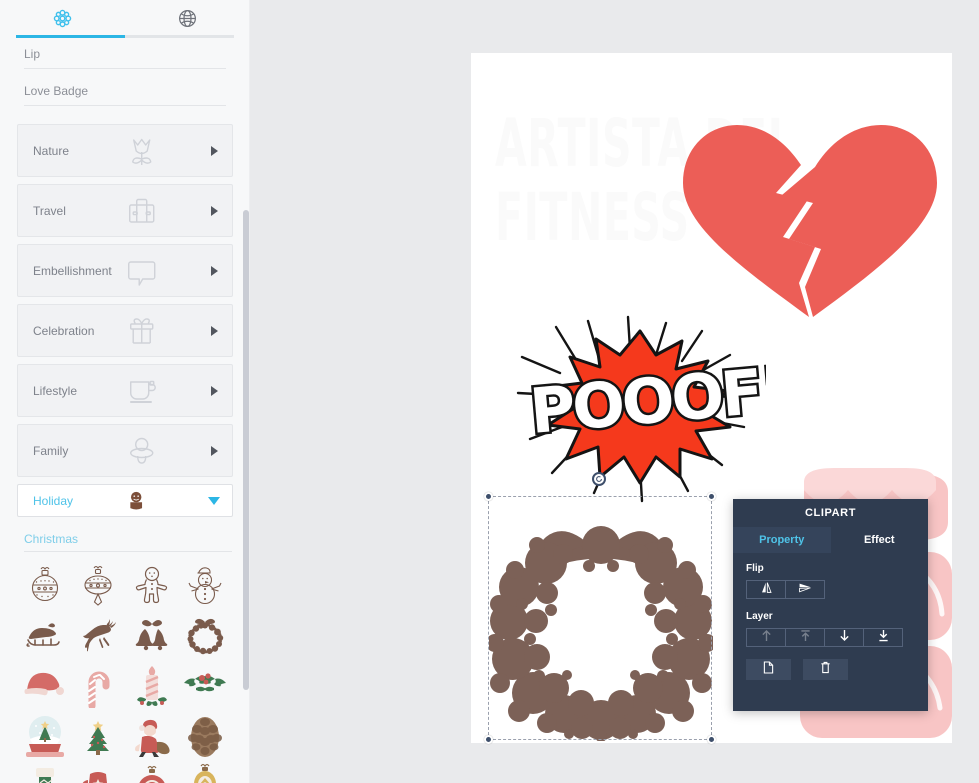  Describe the element at coordinates (592, 217) in the screenshot. I see `ghost-headline-line2: FITNESS` at that location.